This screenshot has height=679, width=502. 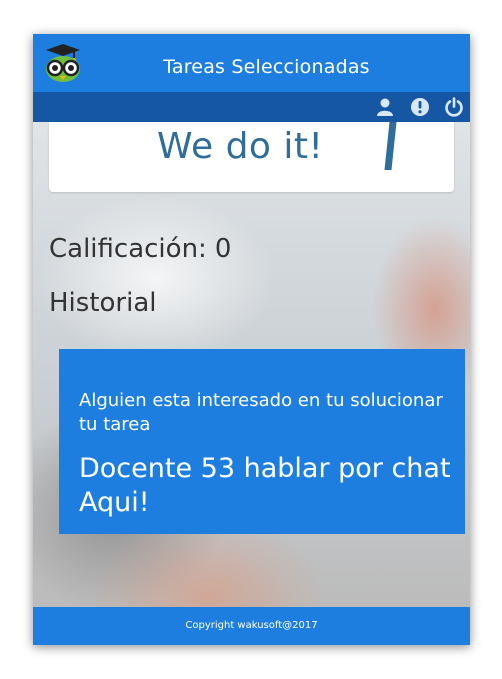 What do you see at coordinates (454, 107) in the screenshot?
I see `power-icon` at bounding box center [454, 107].